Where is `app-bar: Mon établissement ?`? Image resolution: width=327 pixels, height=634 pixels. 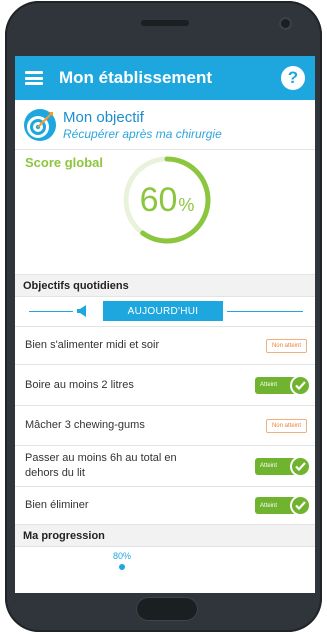
app-bar: Mon établissement ? is located at coordinates (165, 78).